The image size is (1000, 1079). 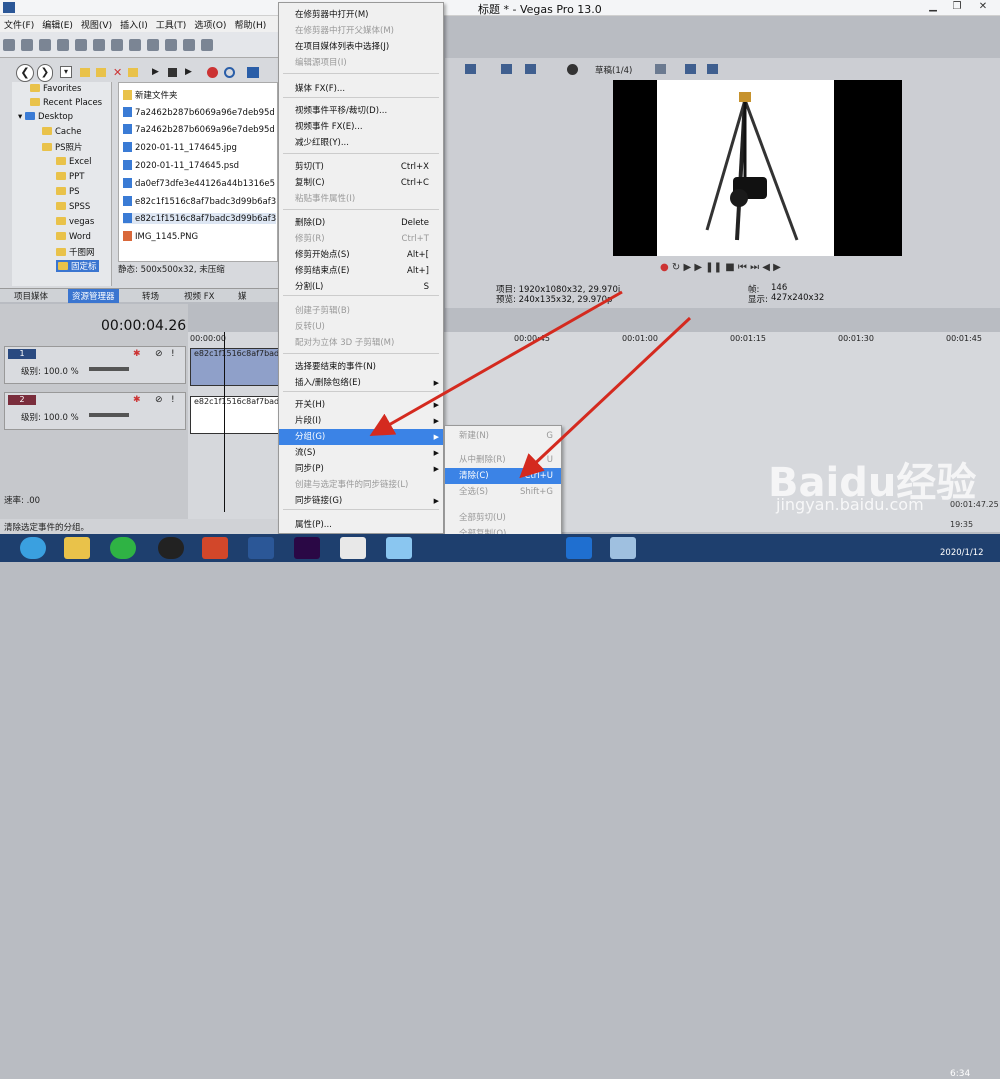 What do you see at coordinates (496, 363) in the screenshot?
I see `arrow-to-group` at bounding box center [496, 363].